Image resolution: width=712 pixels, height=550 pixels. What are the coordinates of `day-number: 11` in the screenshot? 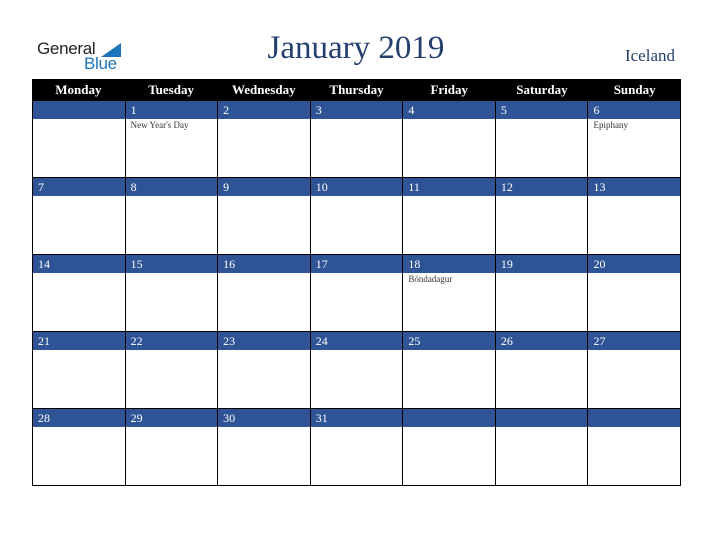 It's located at (449, 187).